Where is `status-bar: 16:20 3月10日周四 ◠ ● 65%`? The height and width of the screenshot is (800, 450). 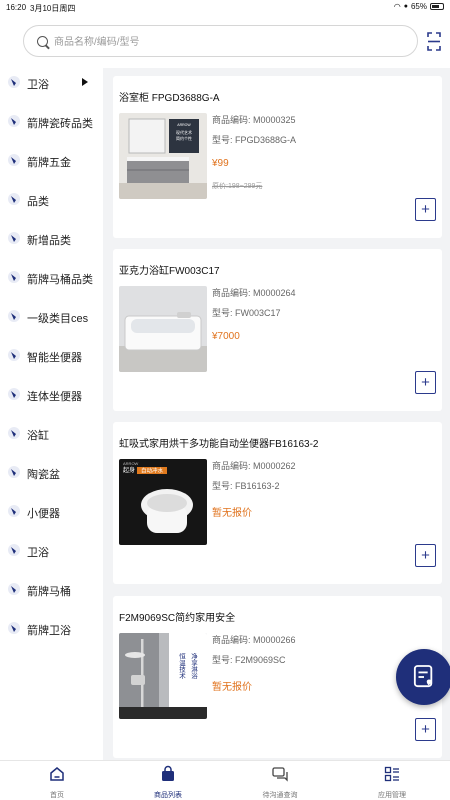 status-bar: 16:20 3月10日周四 ◠ ● 65% is located at coordinates (225, 8).